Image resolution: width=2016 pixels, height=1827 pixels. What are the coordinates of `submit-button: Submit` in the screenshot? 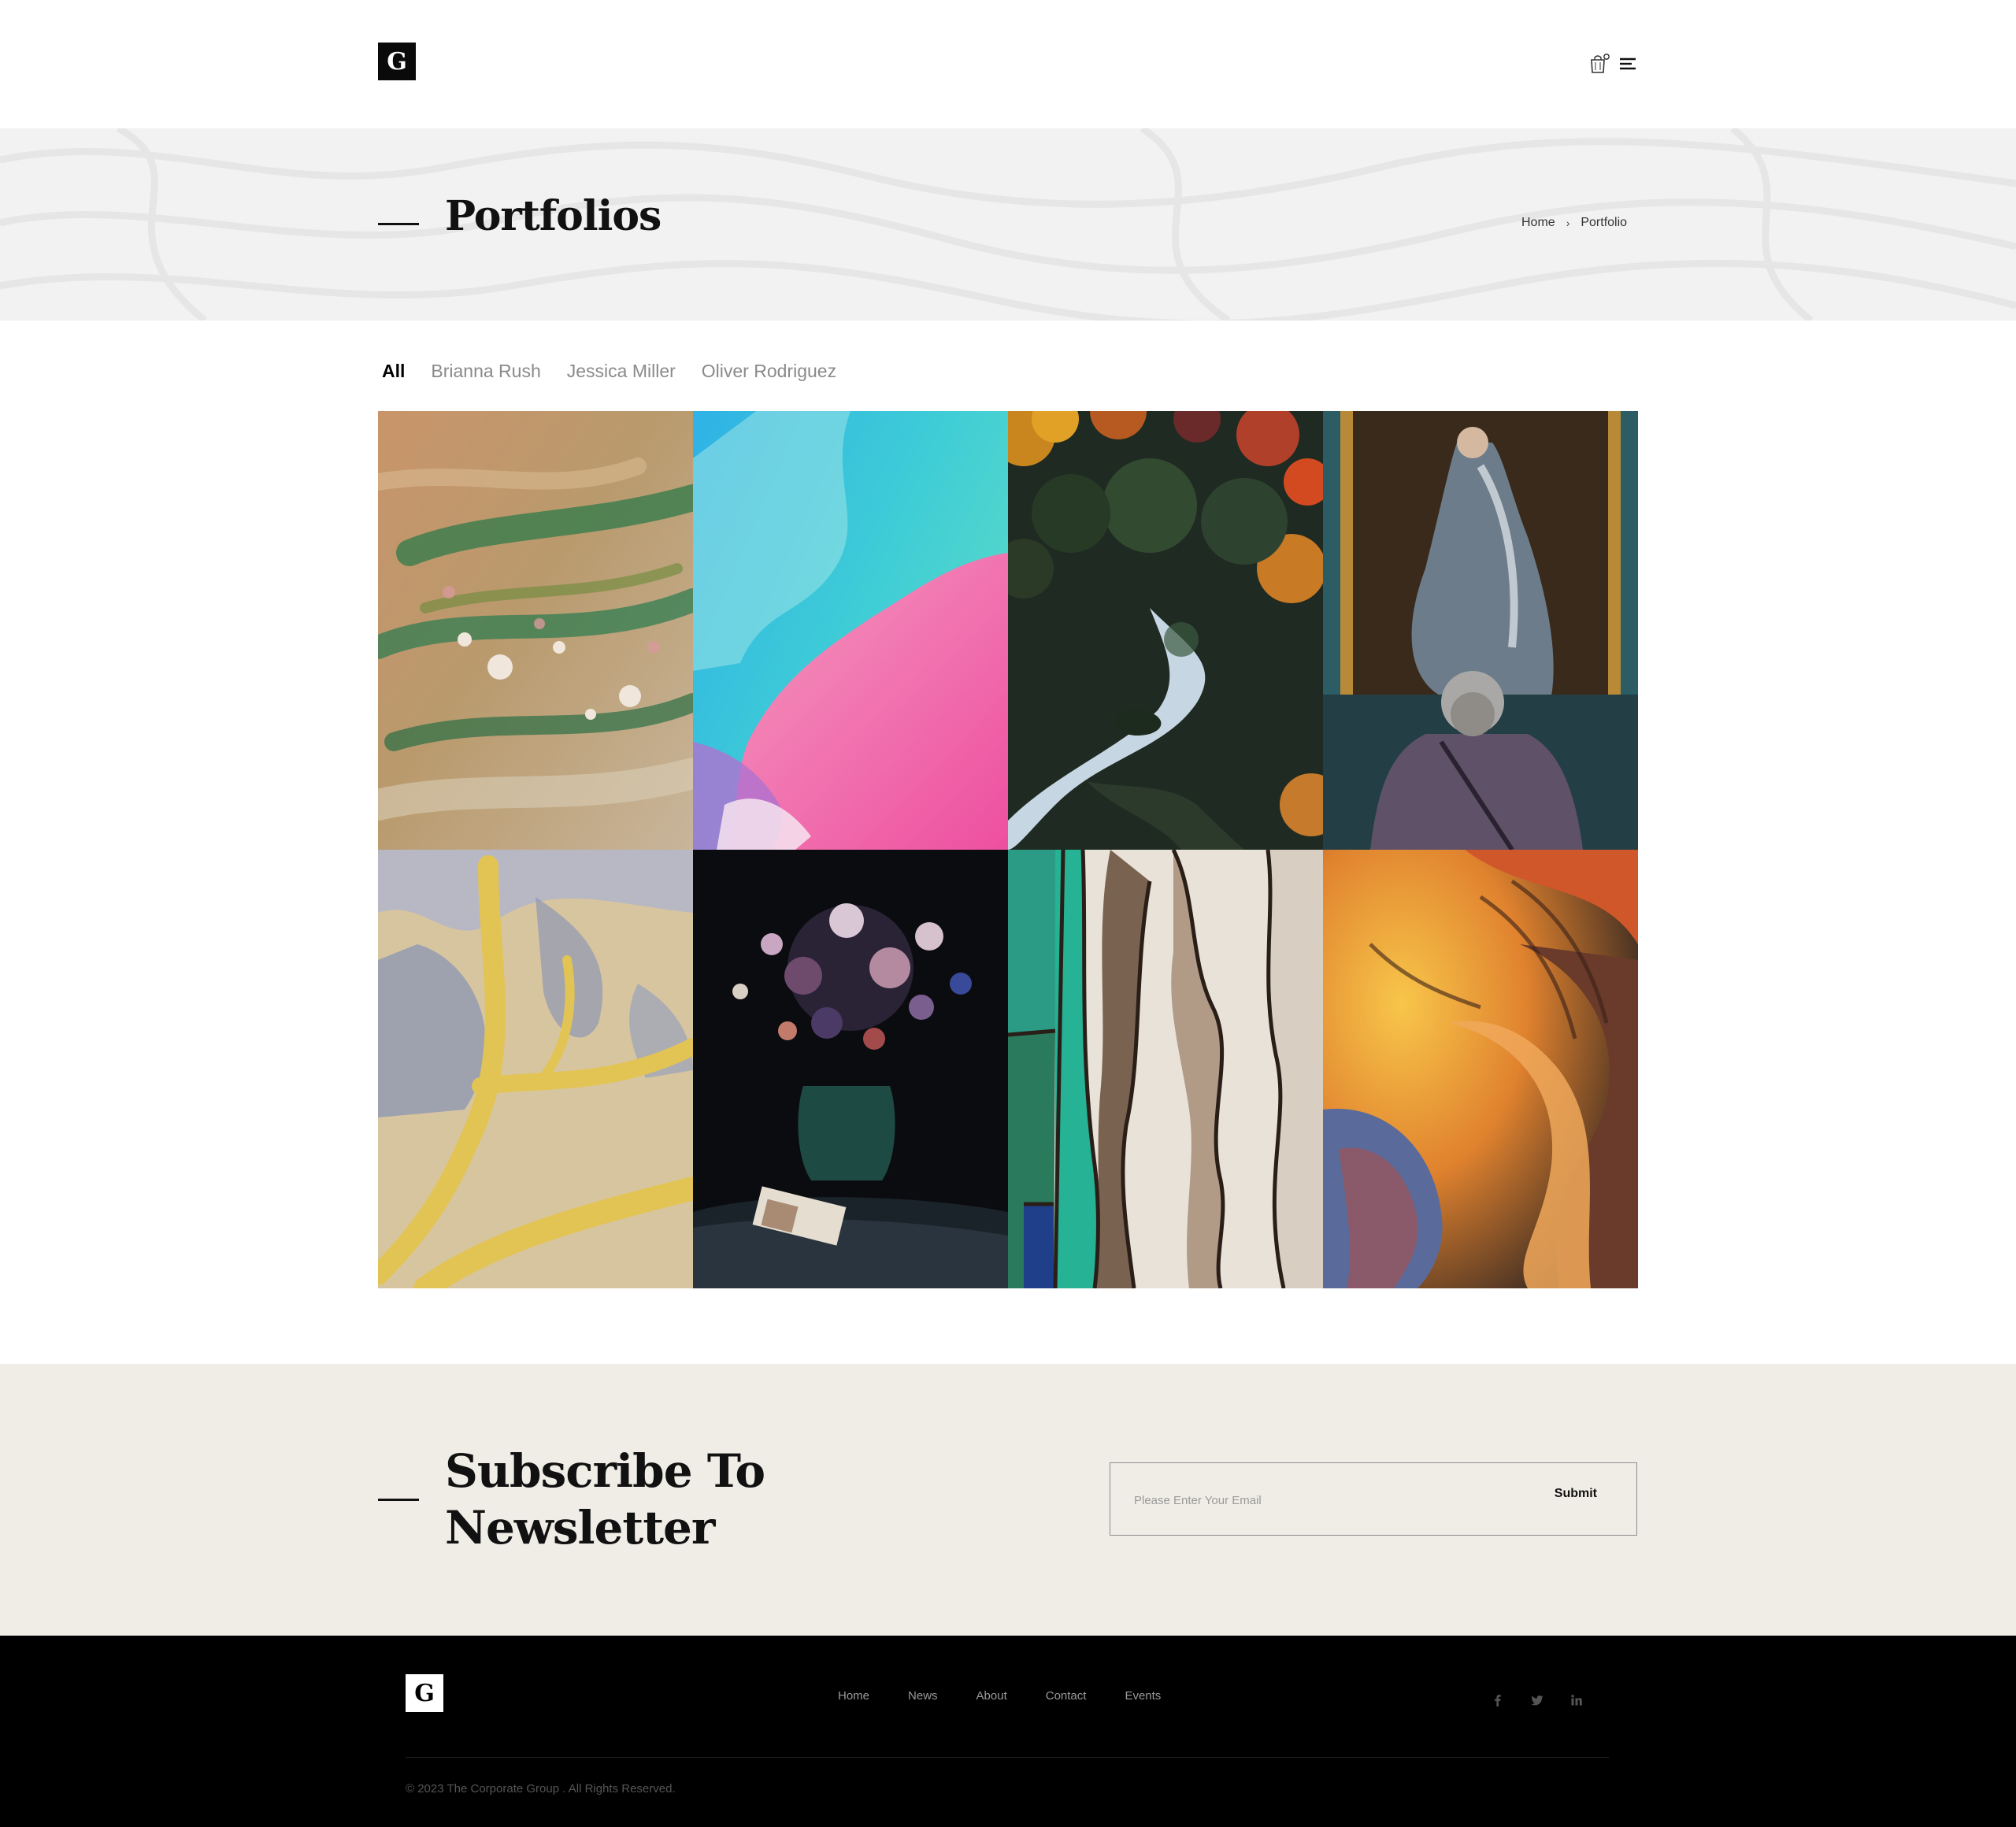 It's located at (1576, 1494).